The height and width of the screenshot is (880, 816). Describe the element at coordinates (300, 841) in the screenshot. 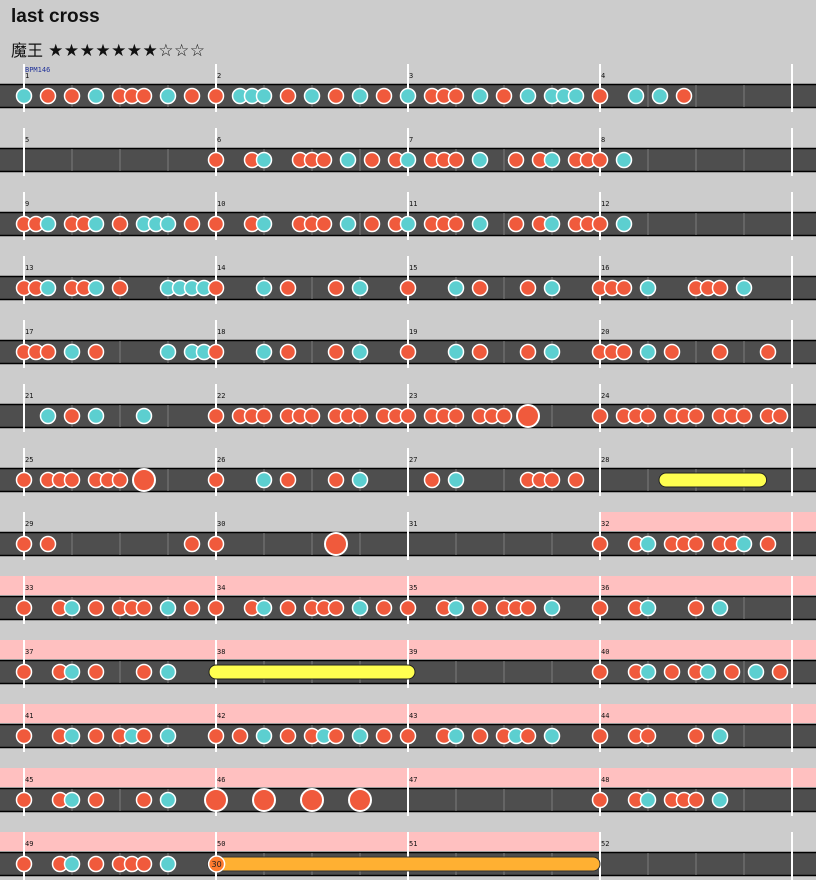

I see `gogo-band` at that location.